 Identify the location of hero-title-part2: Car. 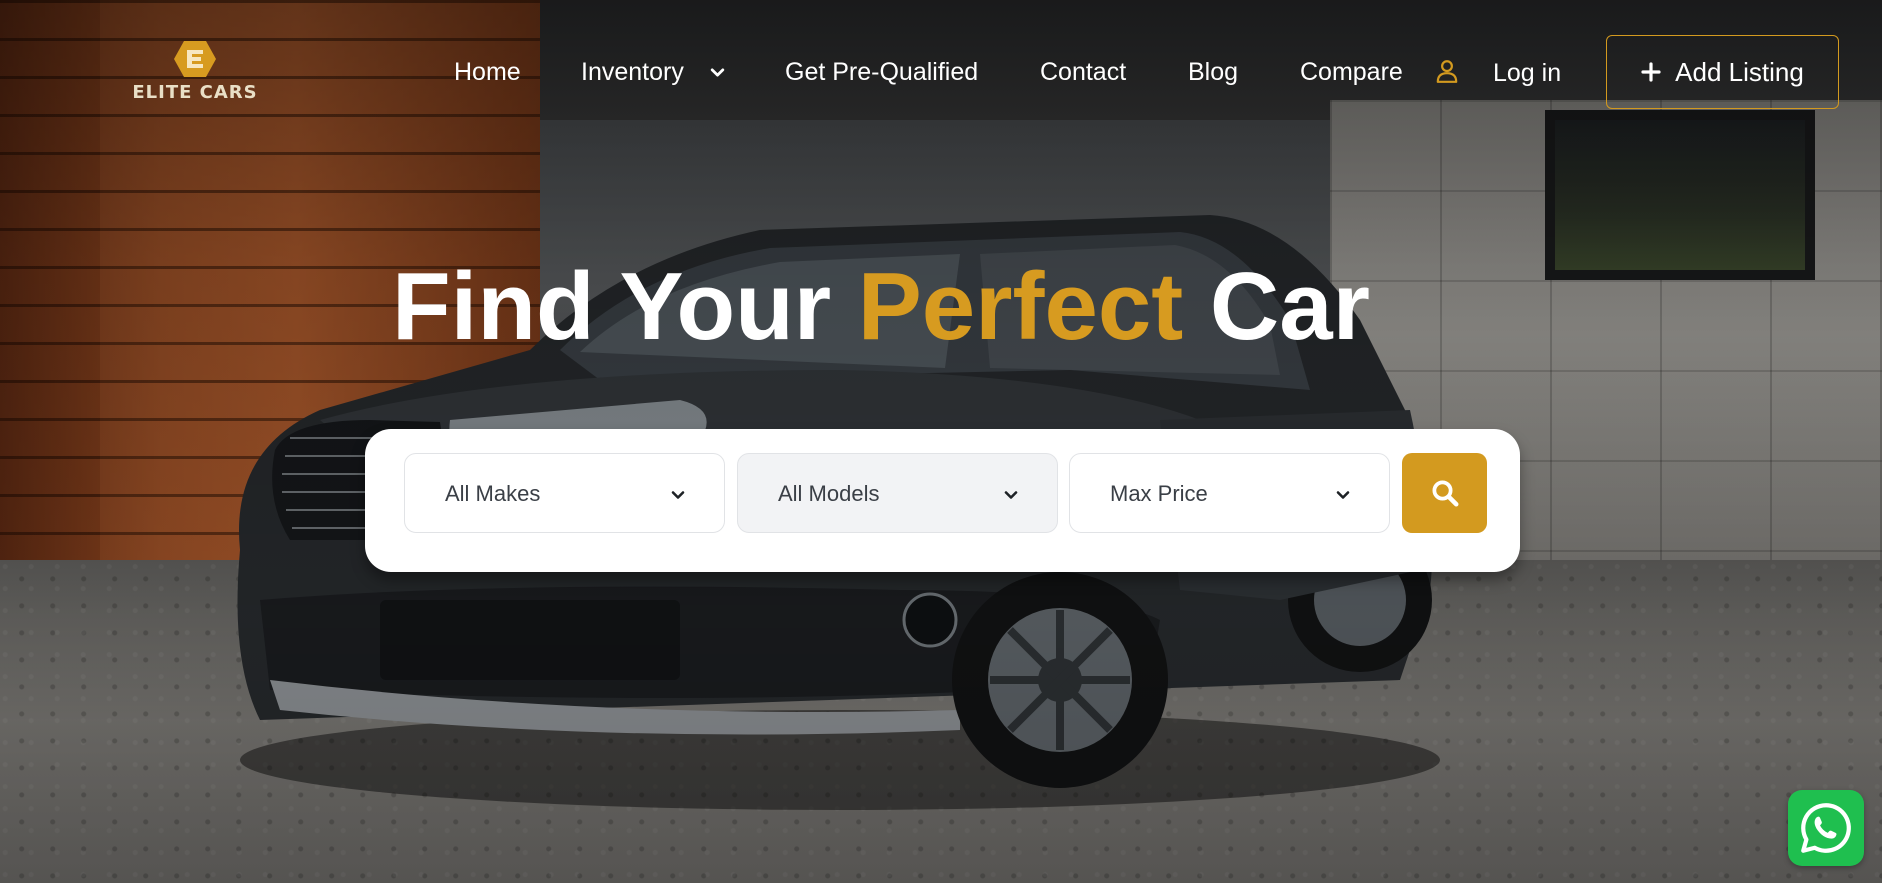
(1289, 306).